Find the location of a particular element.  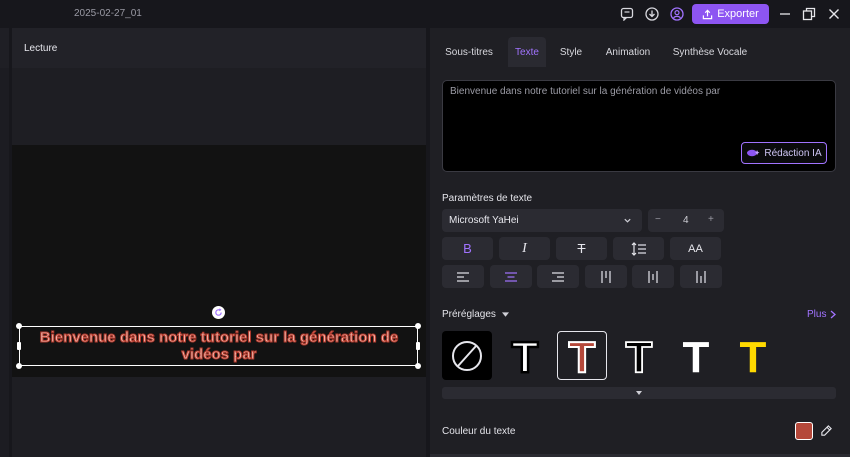

text-color-swatch is located at coordinates (804, 431).